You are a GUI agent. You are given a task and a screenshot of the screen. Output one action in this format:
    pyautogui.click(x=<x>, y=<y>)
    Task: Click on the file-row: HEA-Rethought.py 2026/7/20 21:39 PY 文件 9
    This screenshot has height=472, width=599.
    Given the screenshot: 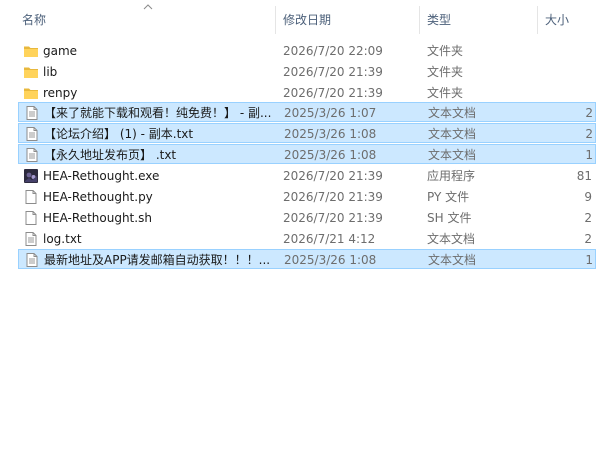 What is the action you would take?
    pyautogui.click(x=307, y=197)
    